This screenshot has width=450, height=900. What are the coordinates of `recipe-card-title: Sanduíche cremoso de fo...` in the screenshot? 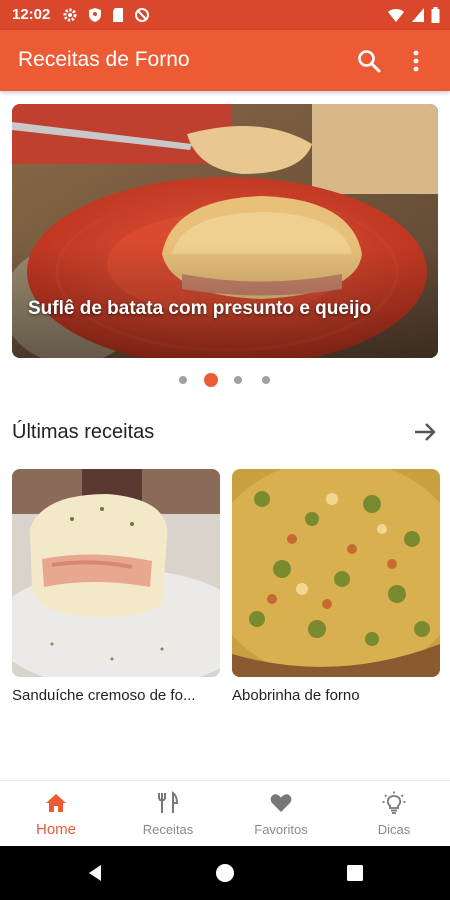 It's located at (104, 695).